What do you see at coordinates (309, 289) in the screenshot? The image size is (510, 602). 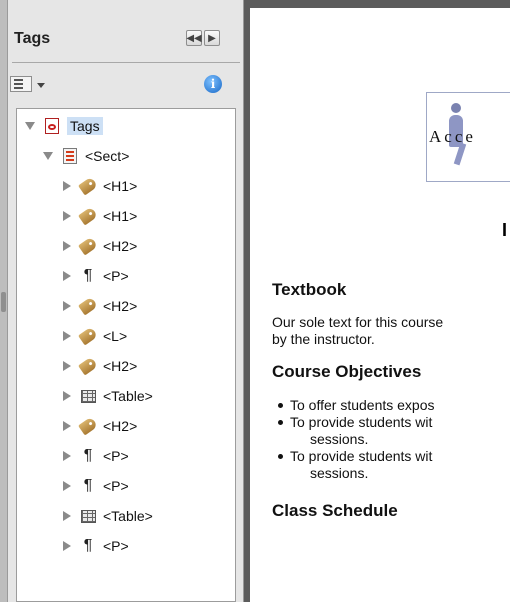 I see `textbook-heading: Textbook` at bounding box center [309, 289].